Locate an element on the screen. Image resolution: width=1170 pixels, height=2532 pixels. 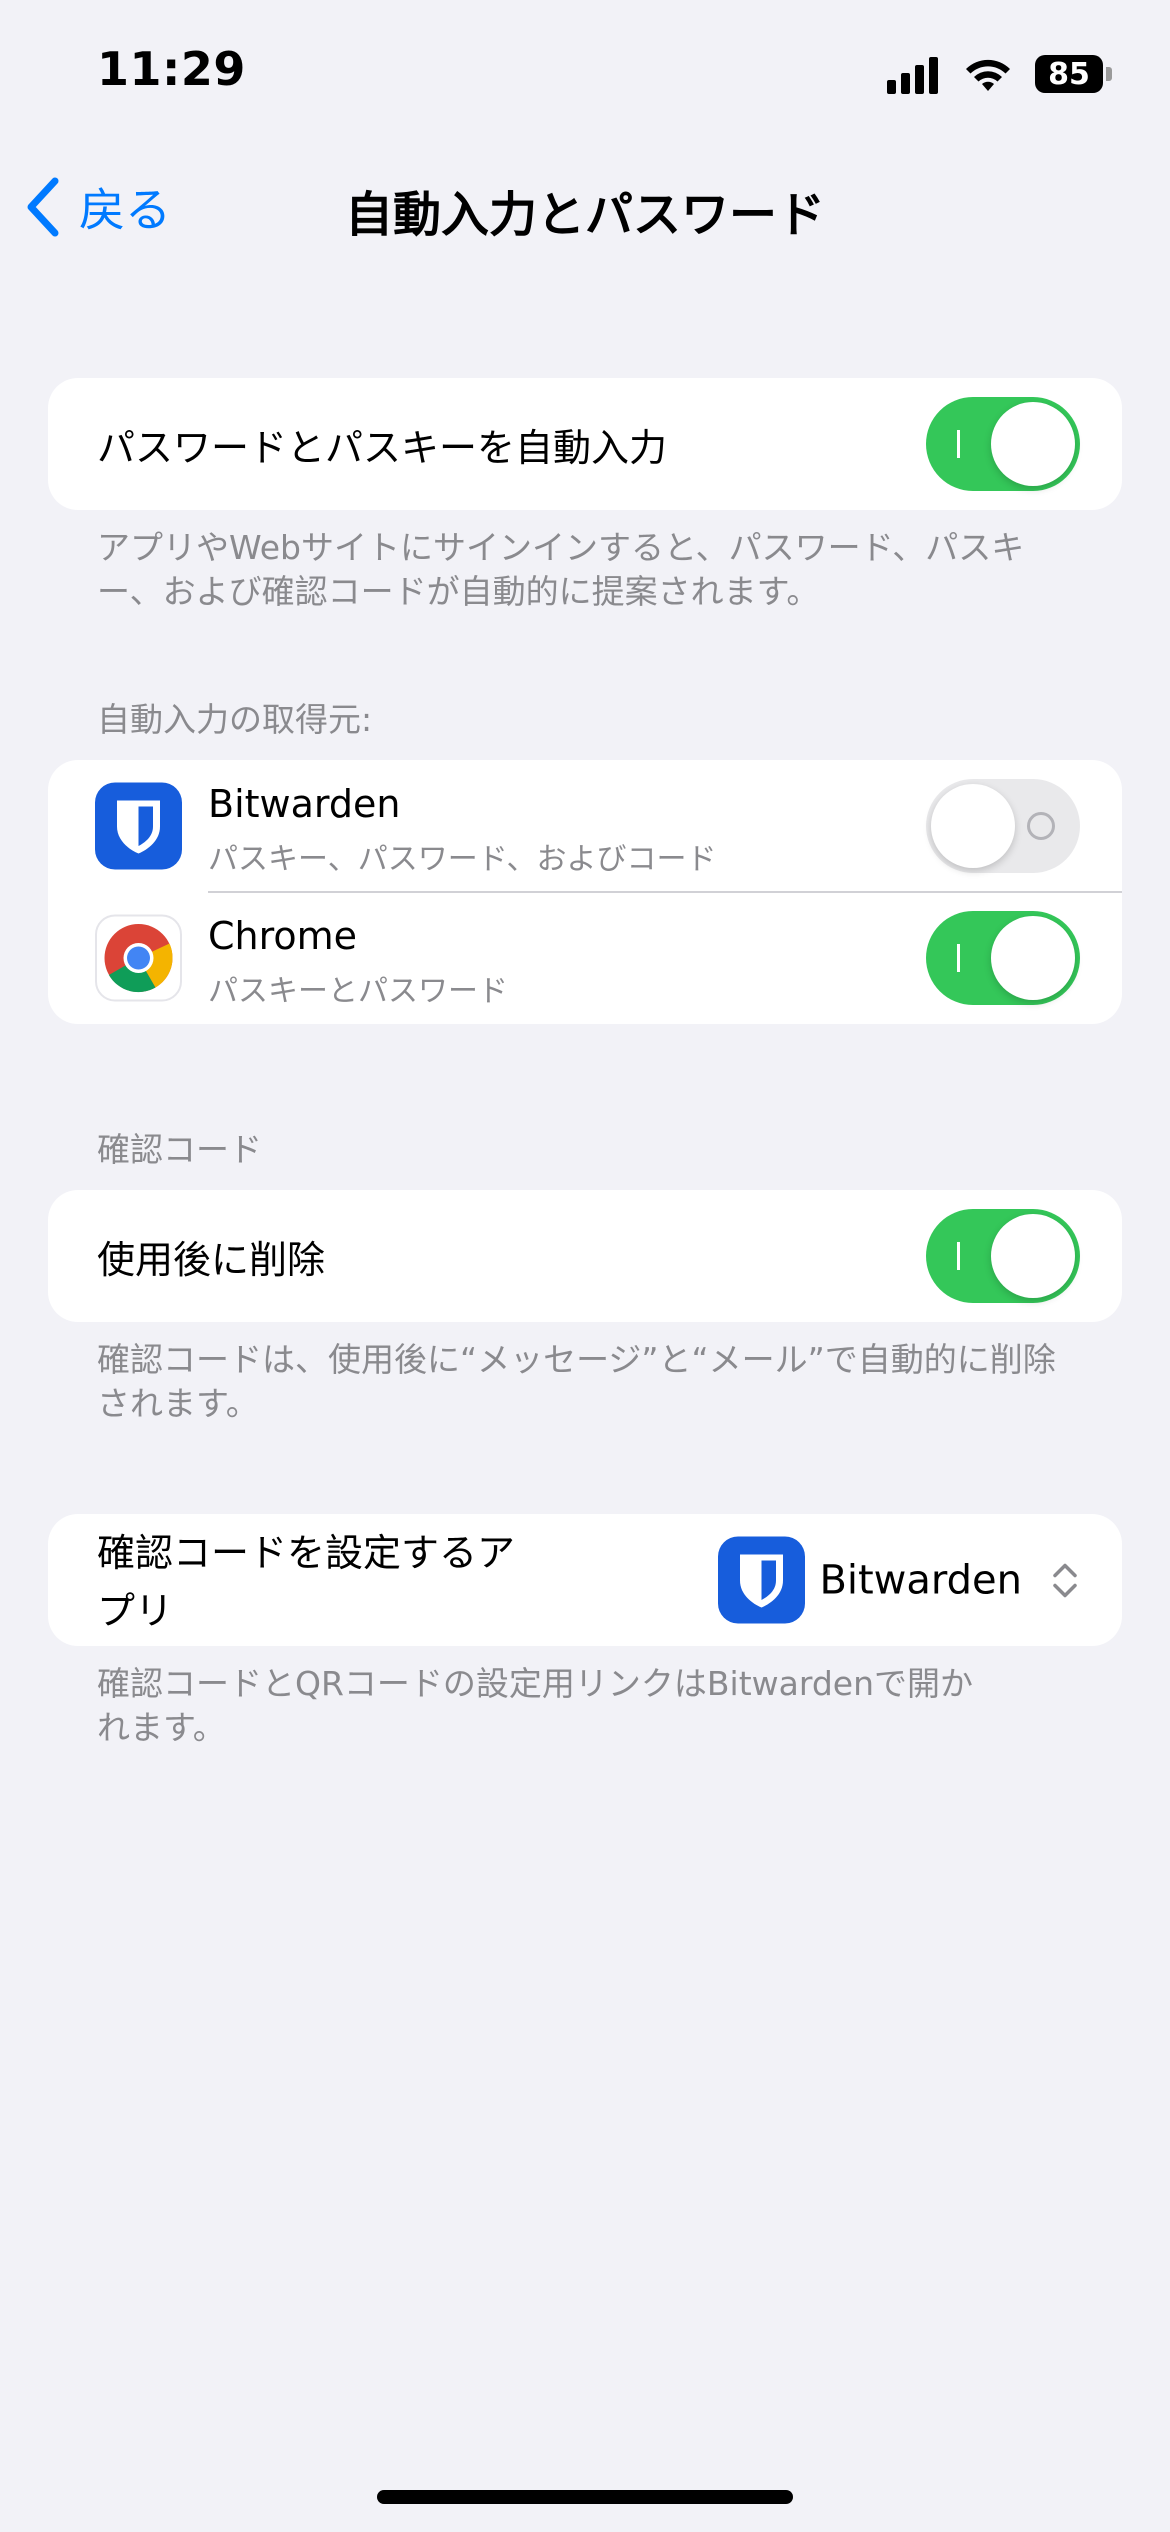
sources-header: 自動入力の取得元: is located at coordinates (235, 719).